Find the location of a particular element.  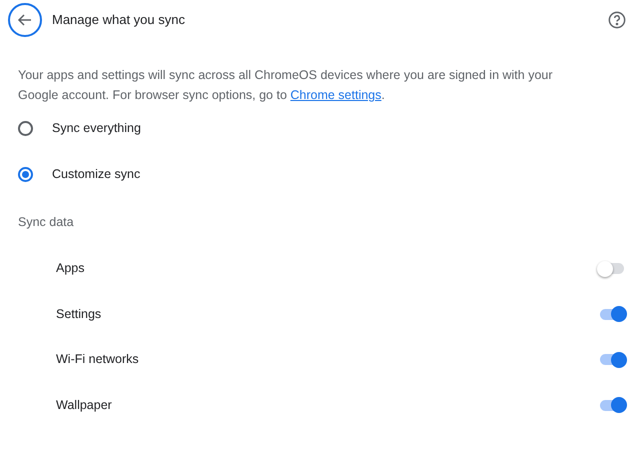

help-icon is located at coordinates (617, 20).